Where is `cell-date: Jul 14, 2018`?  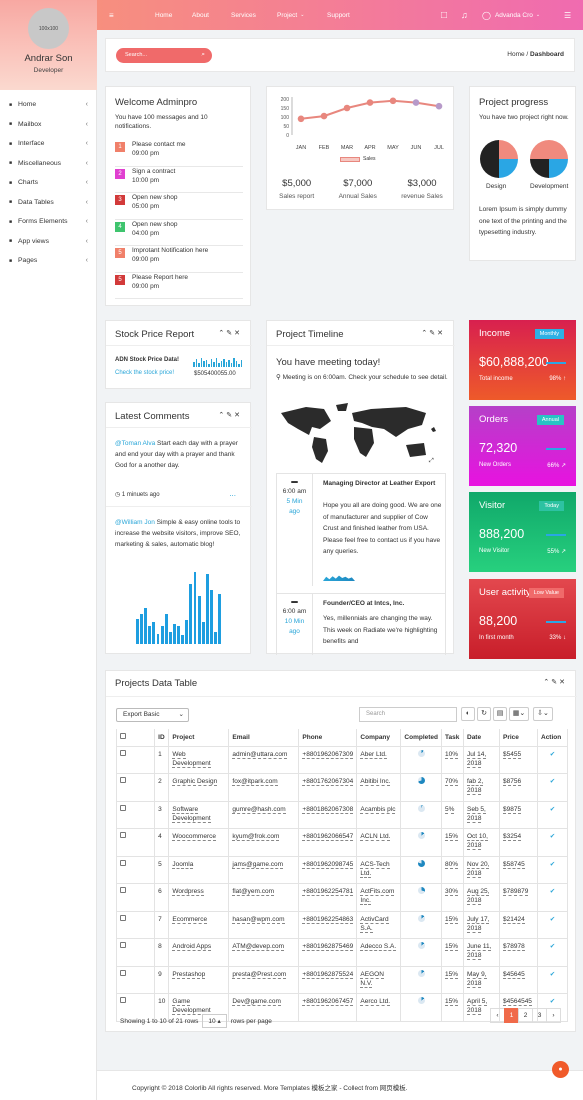 cell-date: Jul 14, 2018 is located at coordinates (481, 759).